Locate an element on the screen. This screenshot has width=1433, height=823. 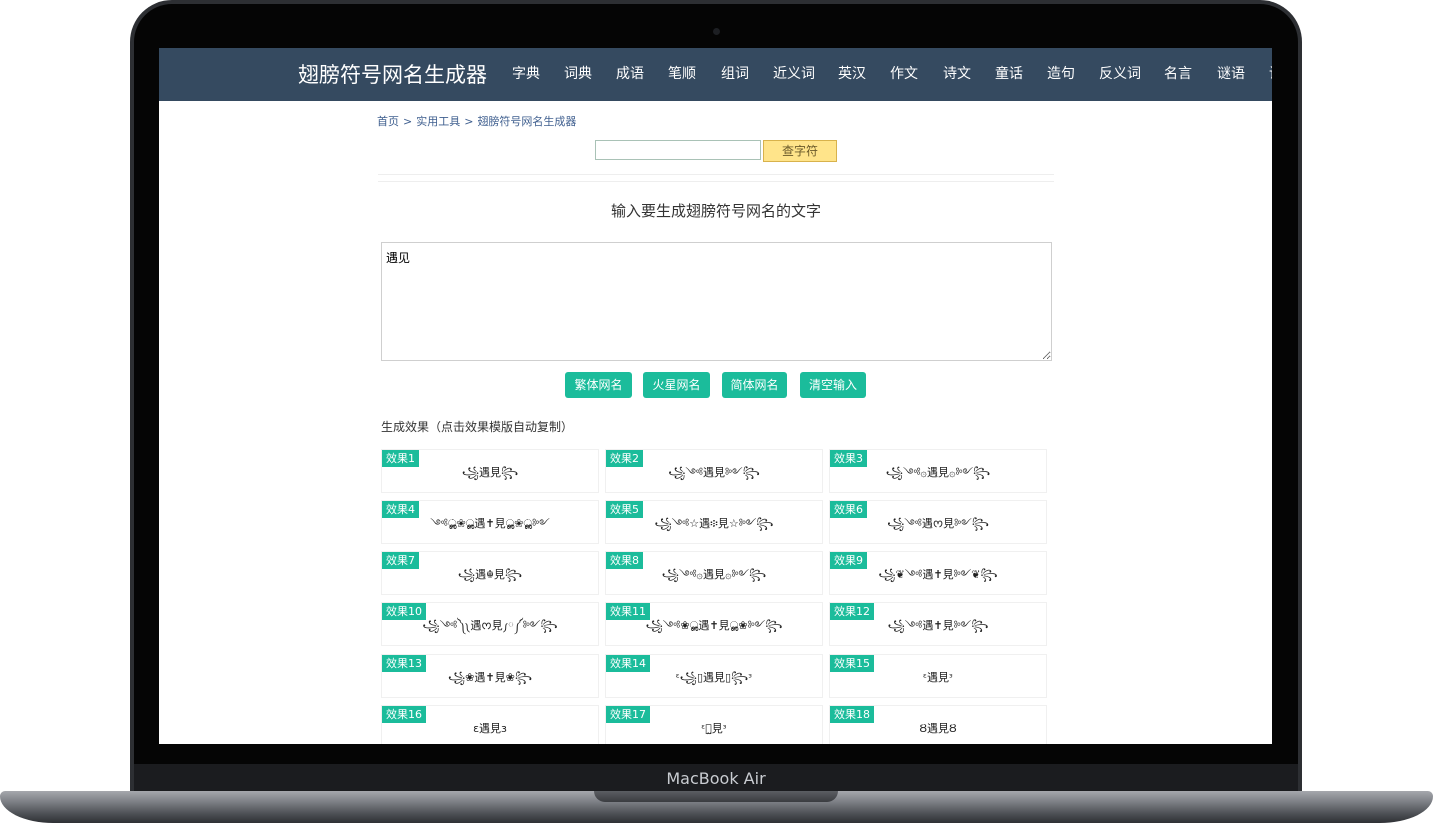
result-card: 效果9 ꧁❦༺遇✝見༻❦꧂ is located at coordinates (938, 573).